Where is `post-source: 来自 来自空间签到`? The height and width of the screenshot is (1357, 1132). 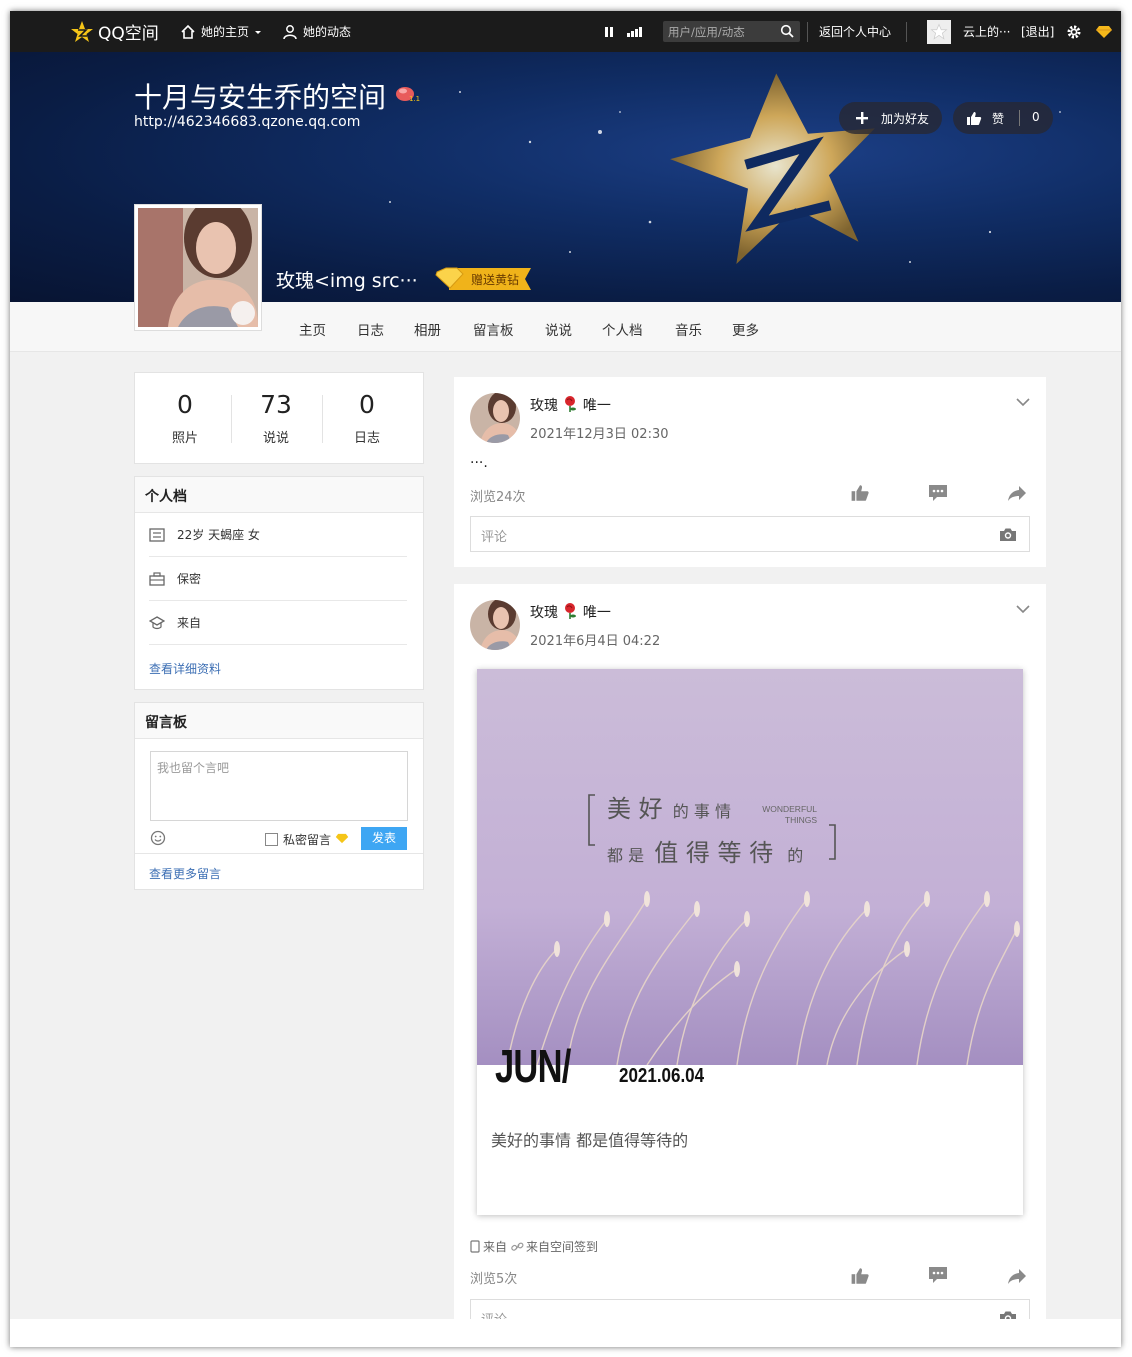
post-source: 来自 来自空间签到 is located at coordinates (534, 1246).